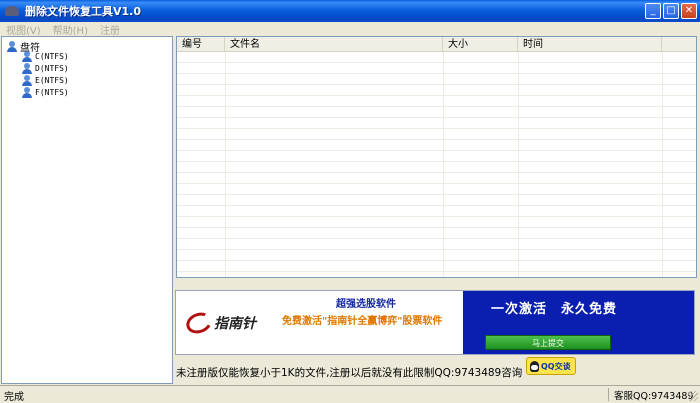 Image resolution: width=700 pixels, height=403 pixels. What do you see at coordinates (350, 29) in the screenshot?
I see `menu-bar: 视图(V) 帮助(H) 注册` at bounding box center [350, 29].